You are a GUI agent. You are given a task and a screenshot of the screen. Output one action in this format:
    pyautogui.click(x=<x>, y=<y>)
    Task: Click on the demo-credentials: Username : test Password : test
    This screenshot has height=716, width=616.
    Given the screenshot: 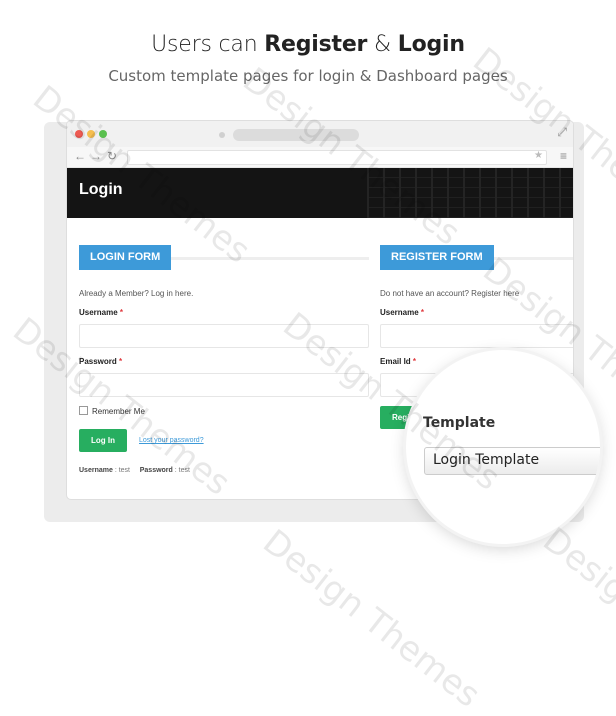 What is the action you would take?
    pyautogui.click(x=134, y=470)
    